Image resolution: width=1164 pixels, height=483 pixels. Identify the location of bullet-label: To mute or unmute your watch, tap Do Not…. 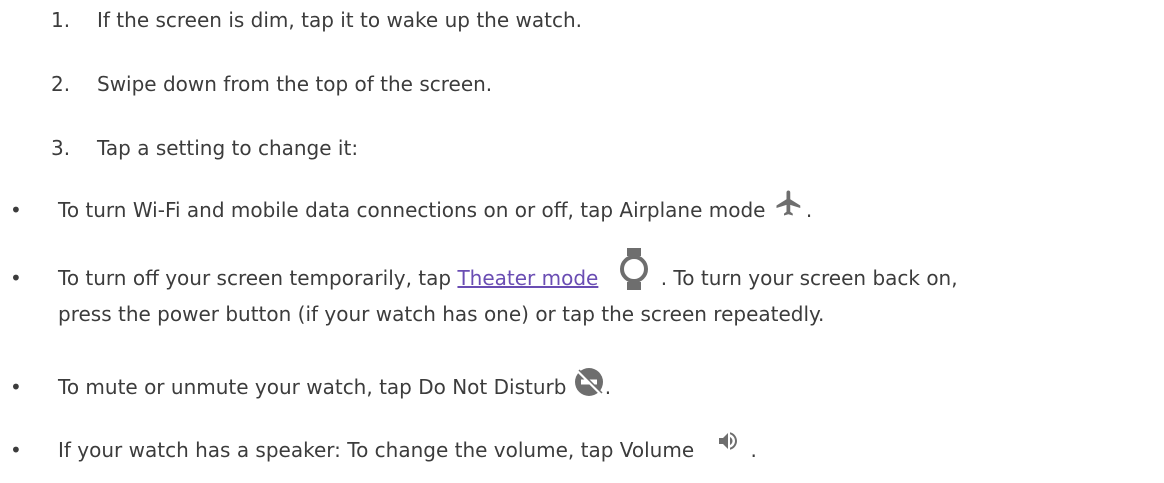
(312, 387).